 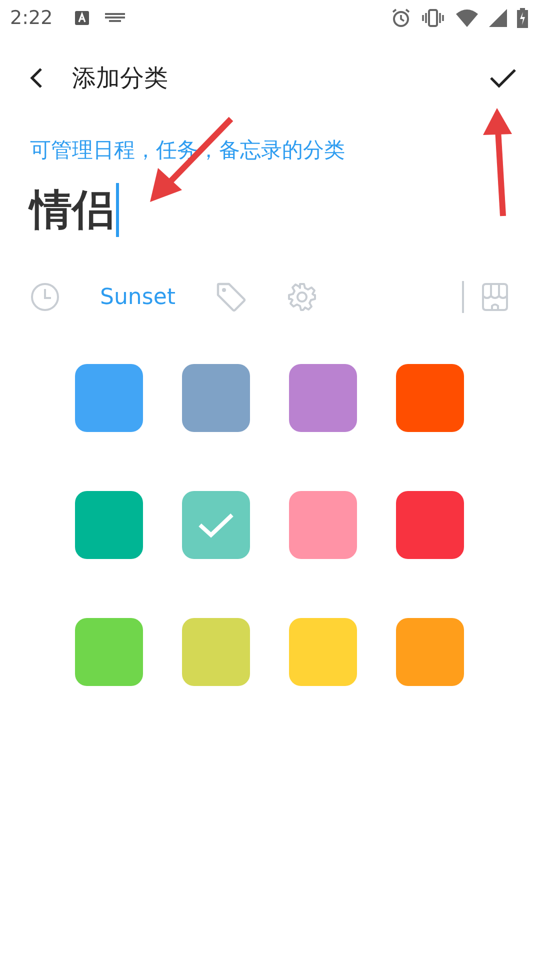 I want to click on keyboard-a-icon, so click(x=81, y=18).